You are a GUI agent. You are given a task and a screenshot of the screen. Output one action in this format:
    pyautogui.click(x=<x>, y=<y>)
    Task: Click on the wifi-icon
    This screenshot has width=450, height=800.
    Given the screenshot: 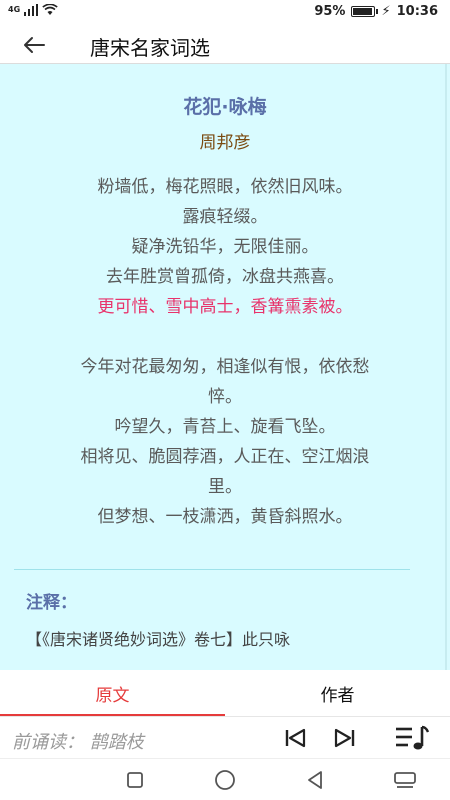 What is the action you would take?
    pyautogui.click(x=50, y=9)
    